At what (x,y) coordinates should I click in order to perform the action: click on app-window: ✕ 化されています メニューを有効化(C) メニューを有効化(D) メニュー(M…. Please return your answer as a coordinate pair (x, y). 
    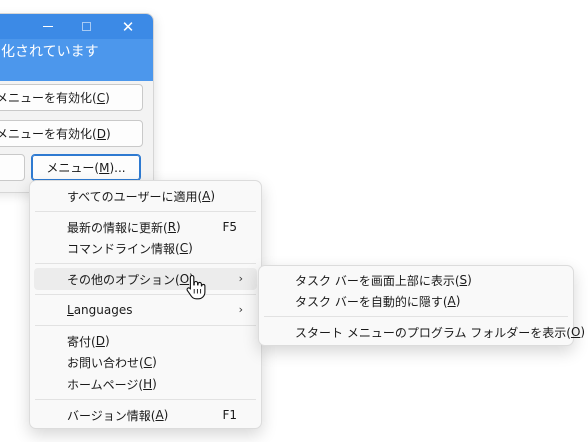
    Looking at the image, I should click on (77, 103).